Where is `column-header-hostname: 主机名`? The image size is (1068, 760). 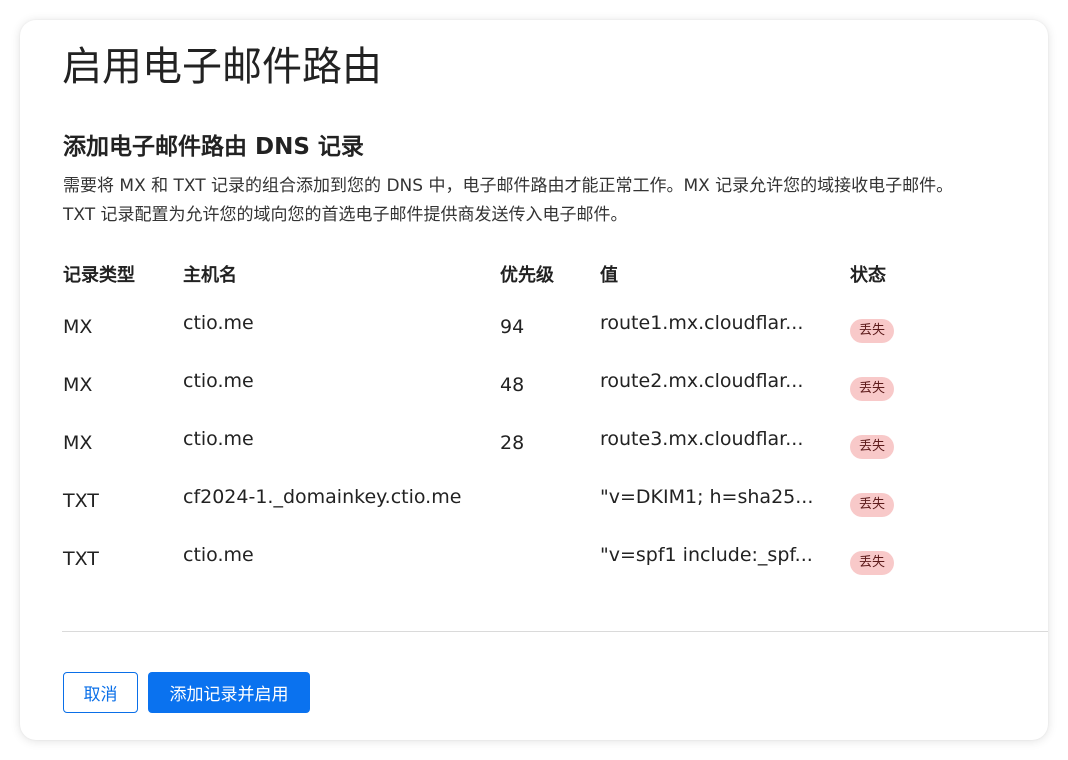 column-header-hostname: 主机名 is located at coordinates (210, 275).